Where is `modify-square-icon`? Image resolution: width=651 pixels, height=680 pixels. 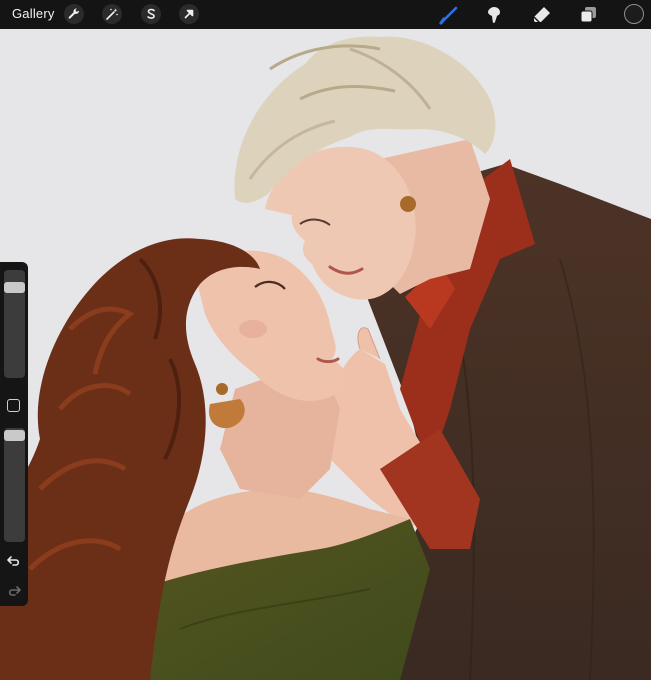 modify-square-icon is located at coordinates (13, 405).